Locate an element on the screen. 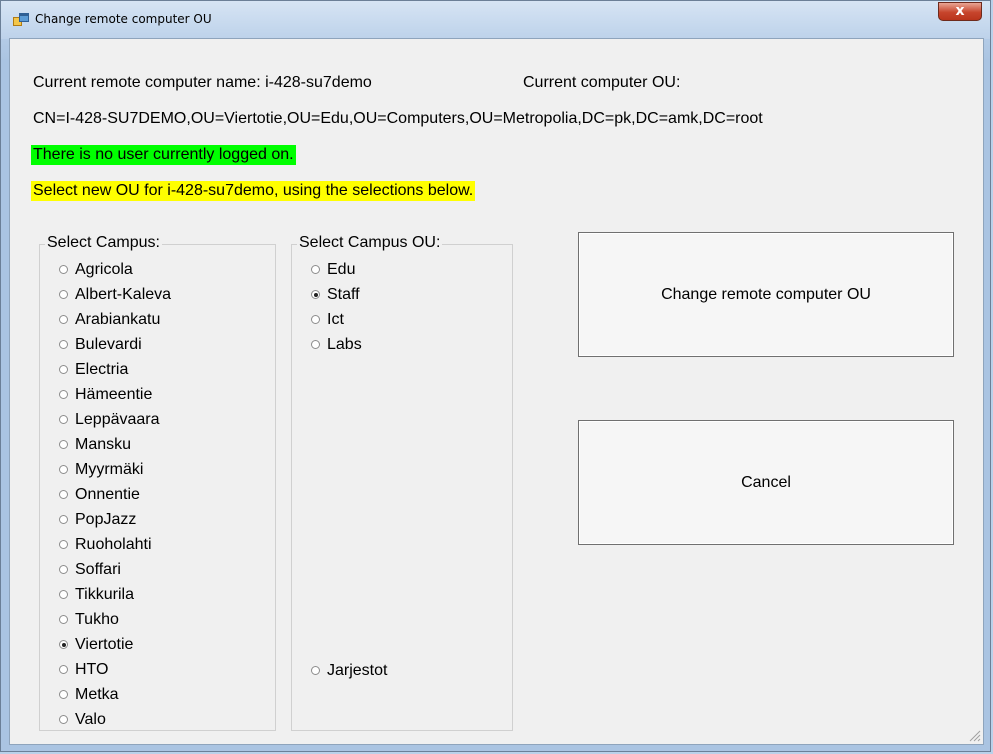 This screenshot has width=993, height=754. radio-label: Agricola is located at coordinates (104, 269).